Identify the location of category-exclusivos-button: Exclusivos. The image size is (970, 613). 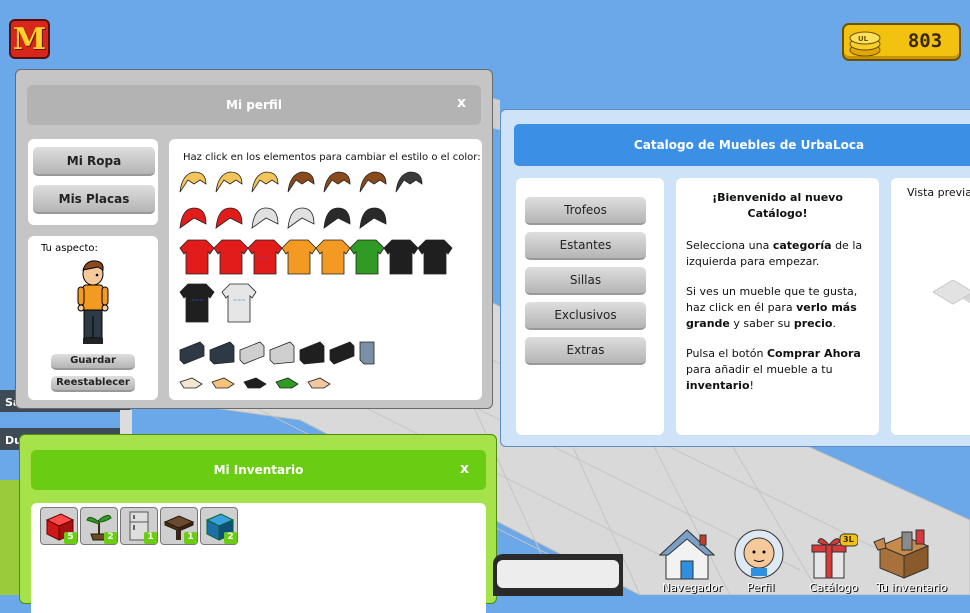
(585, 316).